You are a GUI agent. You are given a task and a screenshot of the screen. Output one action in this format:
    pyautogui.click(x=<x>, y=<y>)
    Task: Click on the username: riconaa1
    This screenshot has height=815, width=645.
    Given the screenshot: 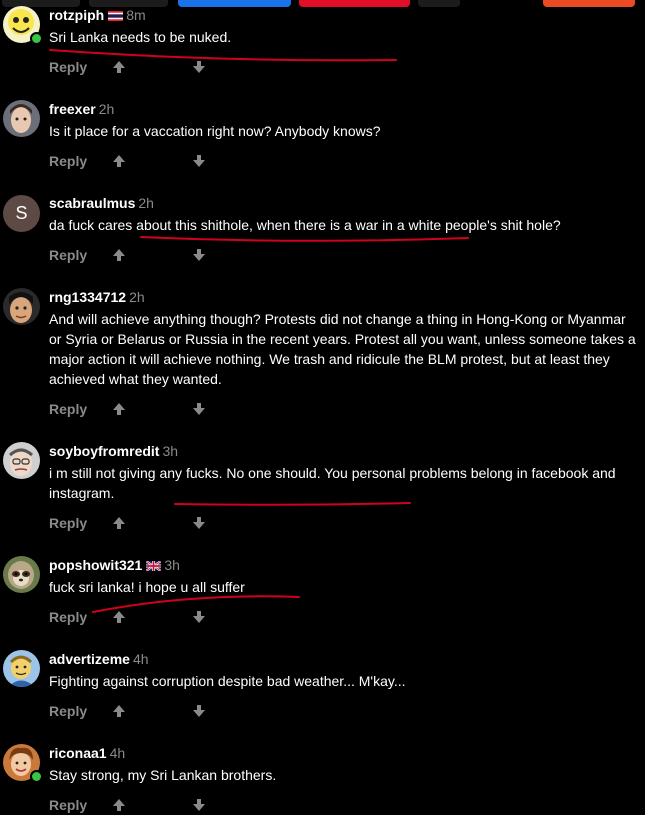 What is the action you would take?
    pyautogui.click(x=78, y=753)
    